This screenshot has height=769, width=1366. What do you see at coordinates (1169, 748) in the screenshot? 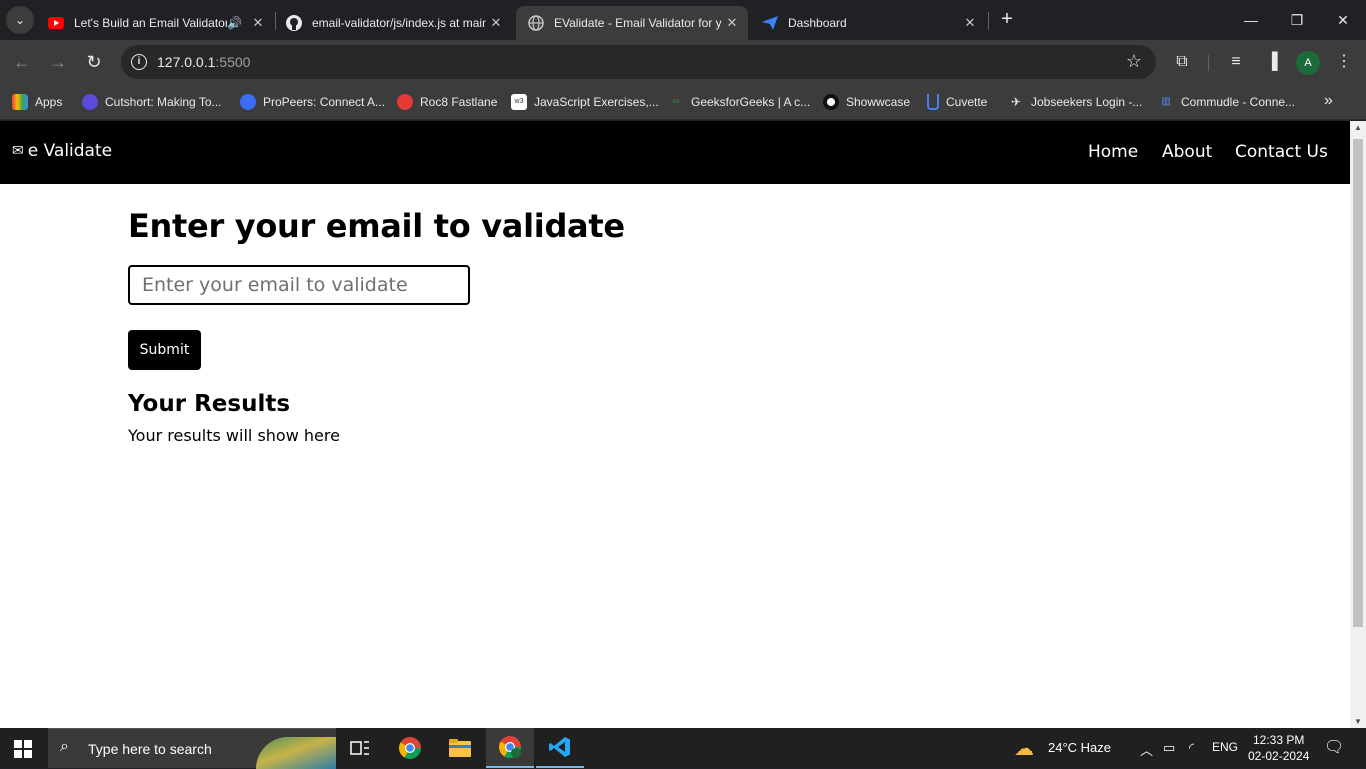
I see `battery-icon: ▭` at bounding box center [1169, 748].